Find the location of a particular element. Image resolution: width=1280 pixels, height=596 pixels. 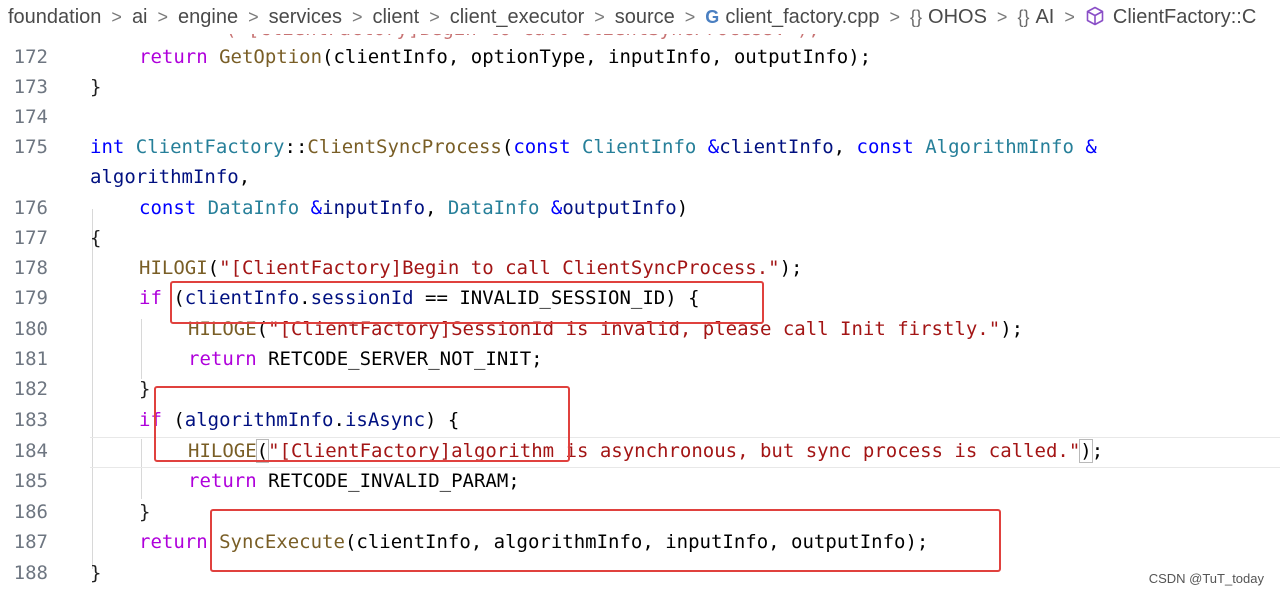

code-text: { is located at coordinates (96, 238).